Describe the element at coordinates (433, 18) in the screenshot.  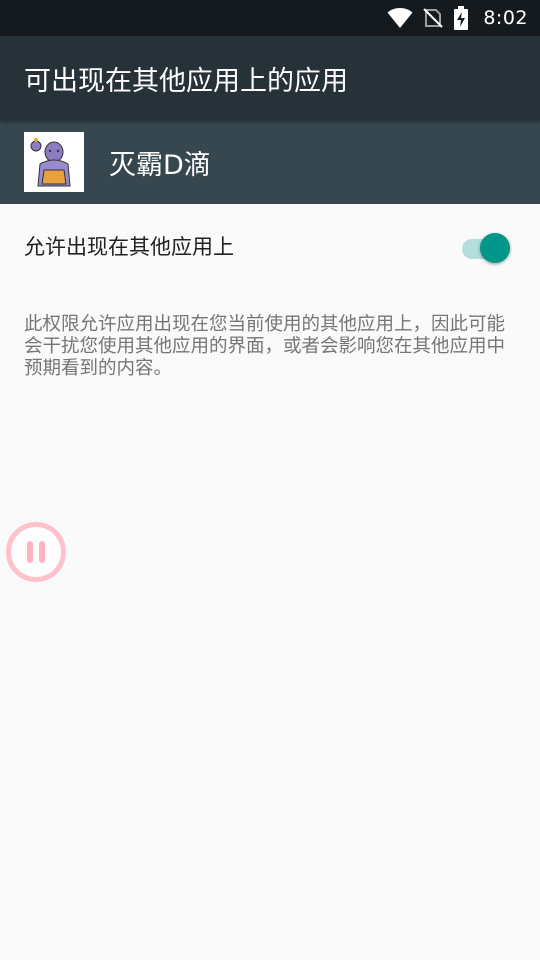
I see `no-sim-icon` at that location.